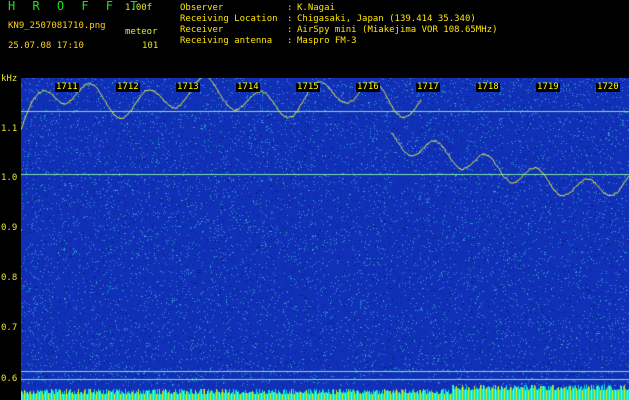 This screenshot has height=400, width=629. I want to click on y-tick-label: 0.7, so click(9, 328).